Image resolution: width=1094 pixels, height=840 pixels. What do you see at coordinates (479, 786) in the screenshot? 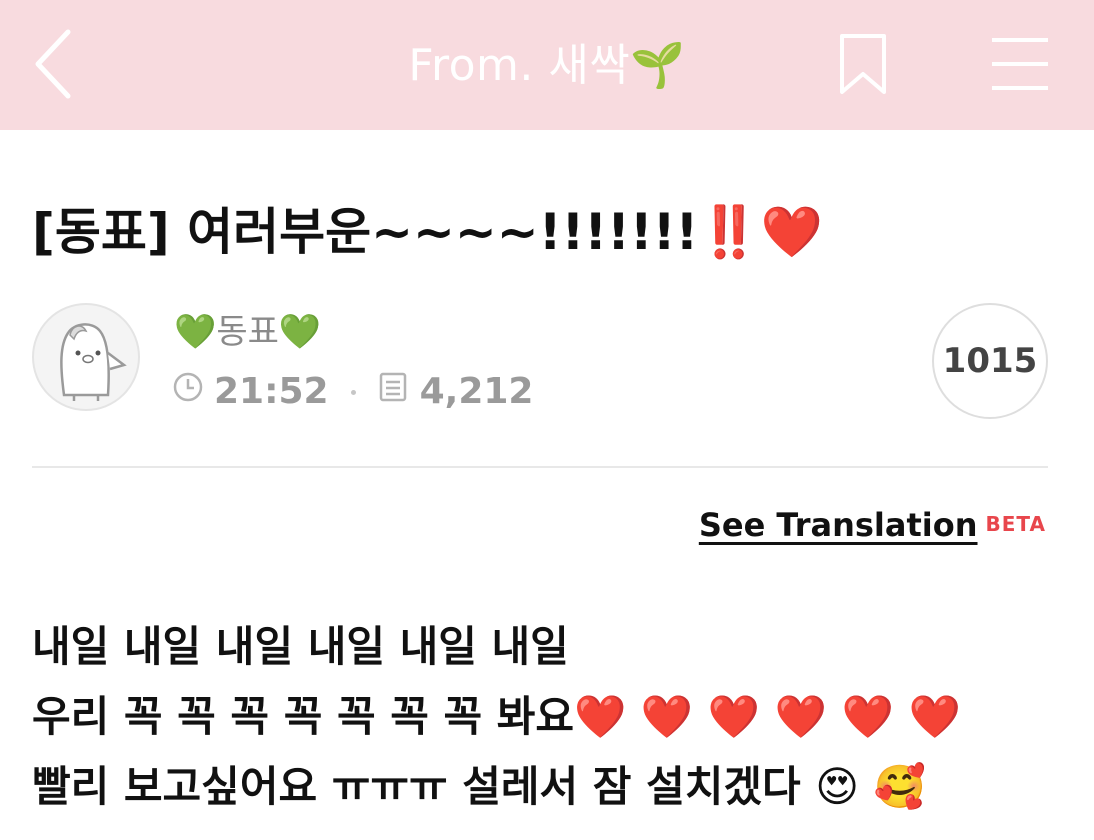
I see `body-line: 빨리 보고싶어요 ㅠㅠㅠ 설레서 잠 설치겠다 😍 🥰` at bounding box center [479, 786].